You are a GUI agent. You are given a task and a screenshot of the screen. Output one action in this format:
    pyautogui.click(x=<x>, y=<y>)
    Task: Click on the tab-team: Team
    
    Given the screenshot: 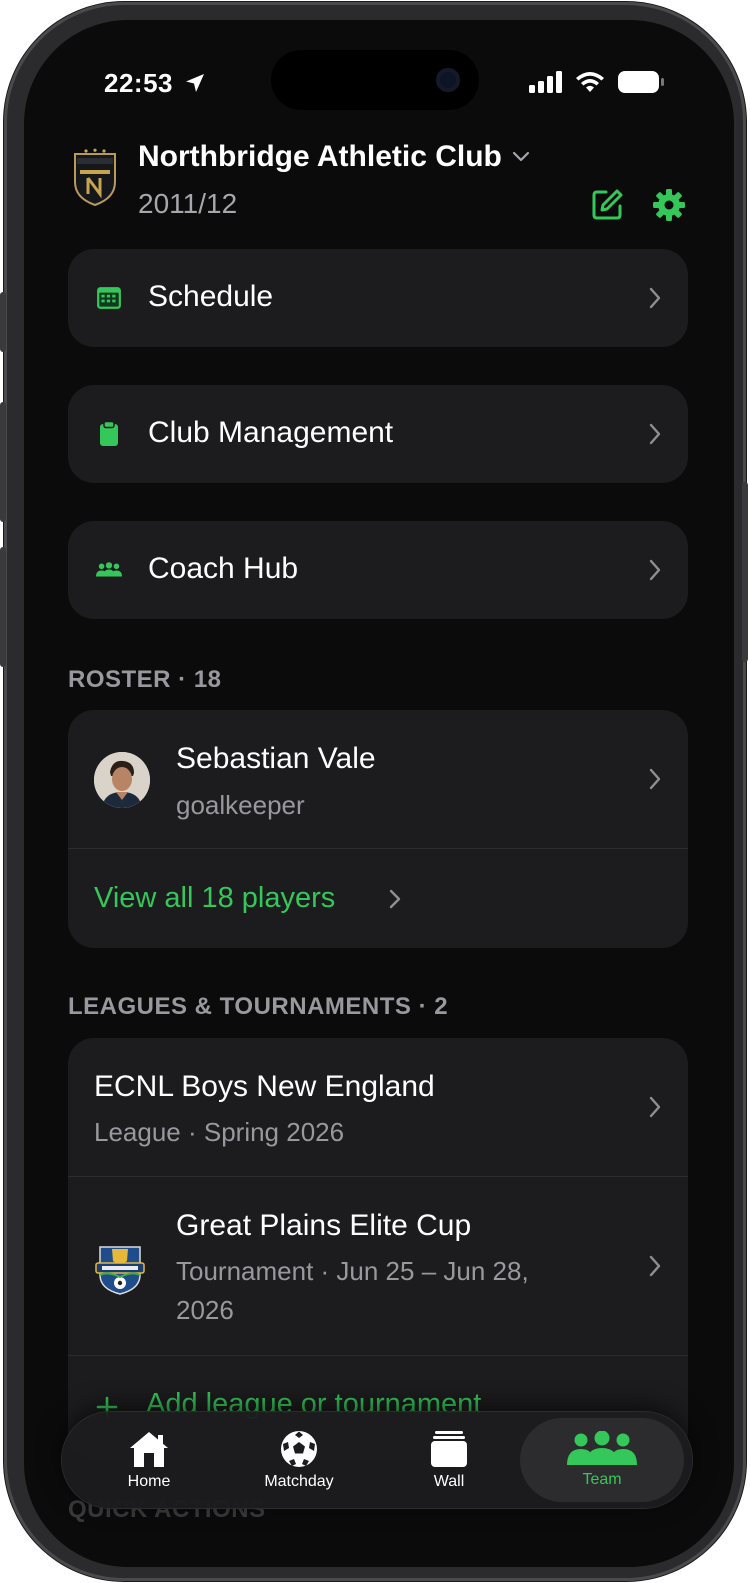 What is the action you would take?
    pyautogui.click(x=602, y=1460)
    